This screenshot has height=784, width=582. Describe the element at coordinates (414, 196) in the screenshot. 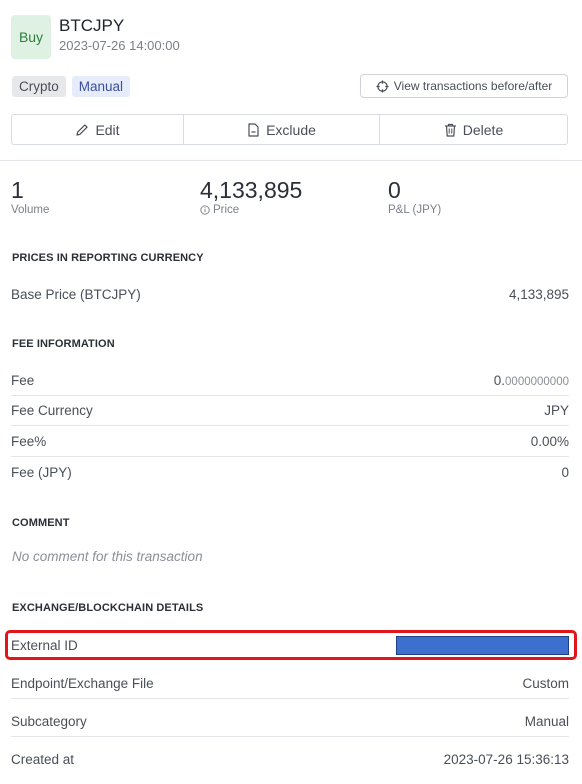

I see `pl-stat: 0 P&L (JPY)` at that location.